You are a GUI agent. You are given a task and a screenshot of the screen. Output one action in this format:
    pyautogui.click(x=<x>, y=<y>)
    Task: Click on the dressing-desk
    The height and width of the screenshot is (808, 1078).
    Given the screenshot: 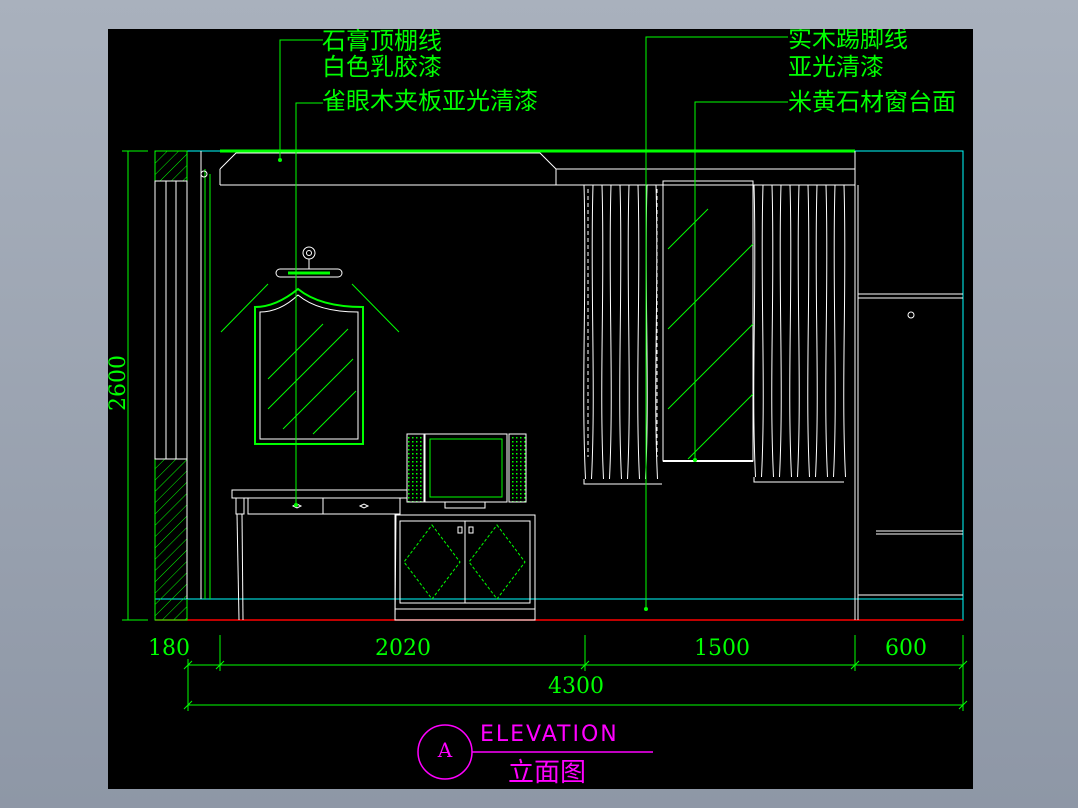 What is the action you would take?
    pyautogui.click(x=319, y=555)
    